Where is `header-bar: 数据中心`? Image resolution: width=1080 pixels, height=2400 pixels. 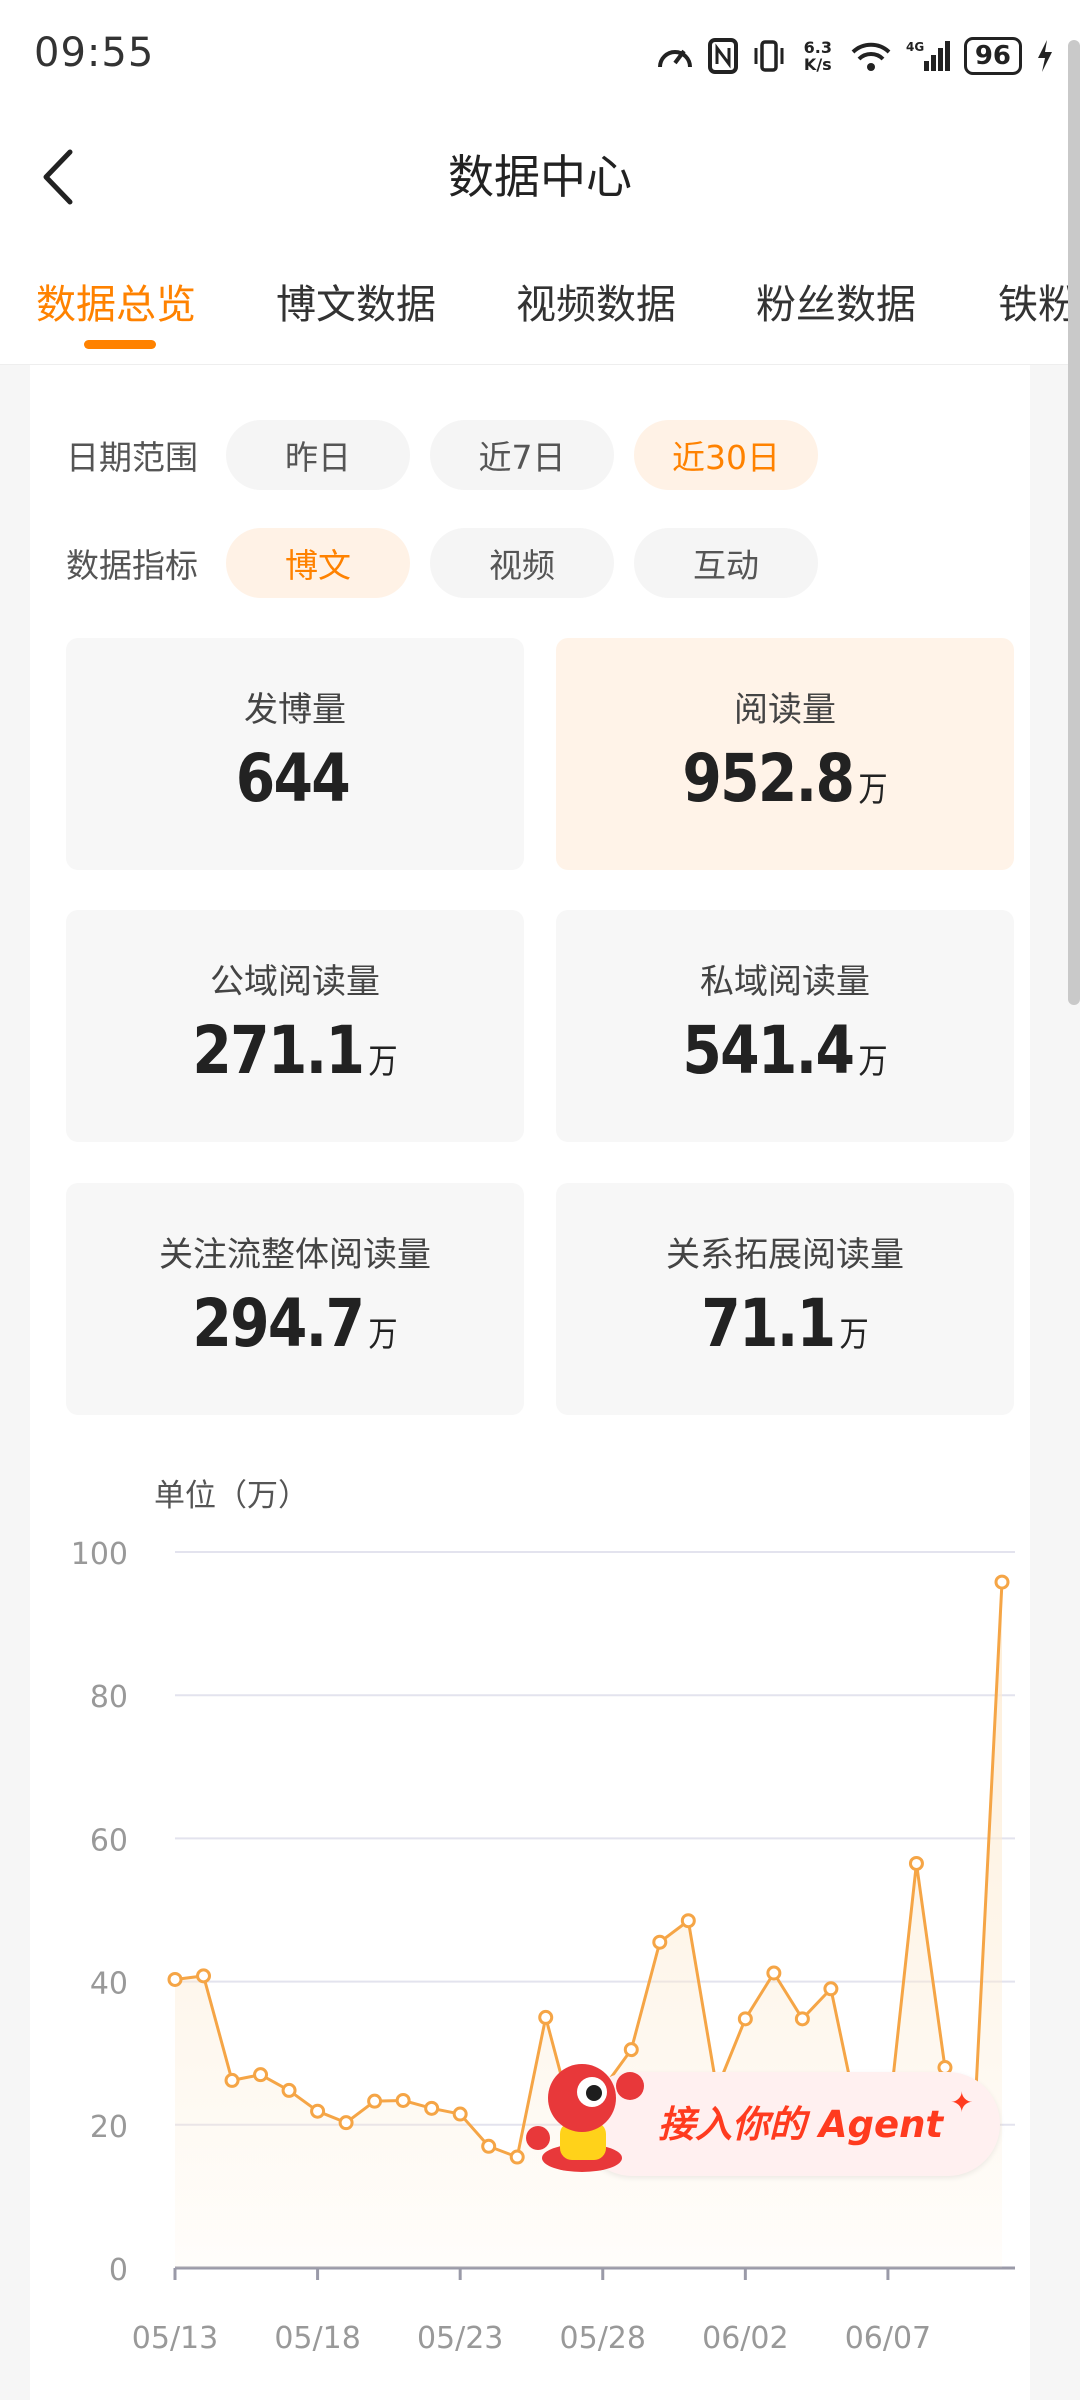 header-bar: 数据中心 is located at coordinates (540, 177).